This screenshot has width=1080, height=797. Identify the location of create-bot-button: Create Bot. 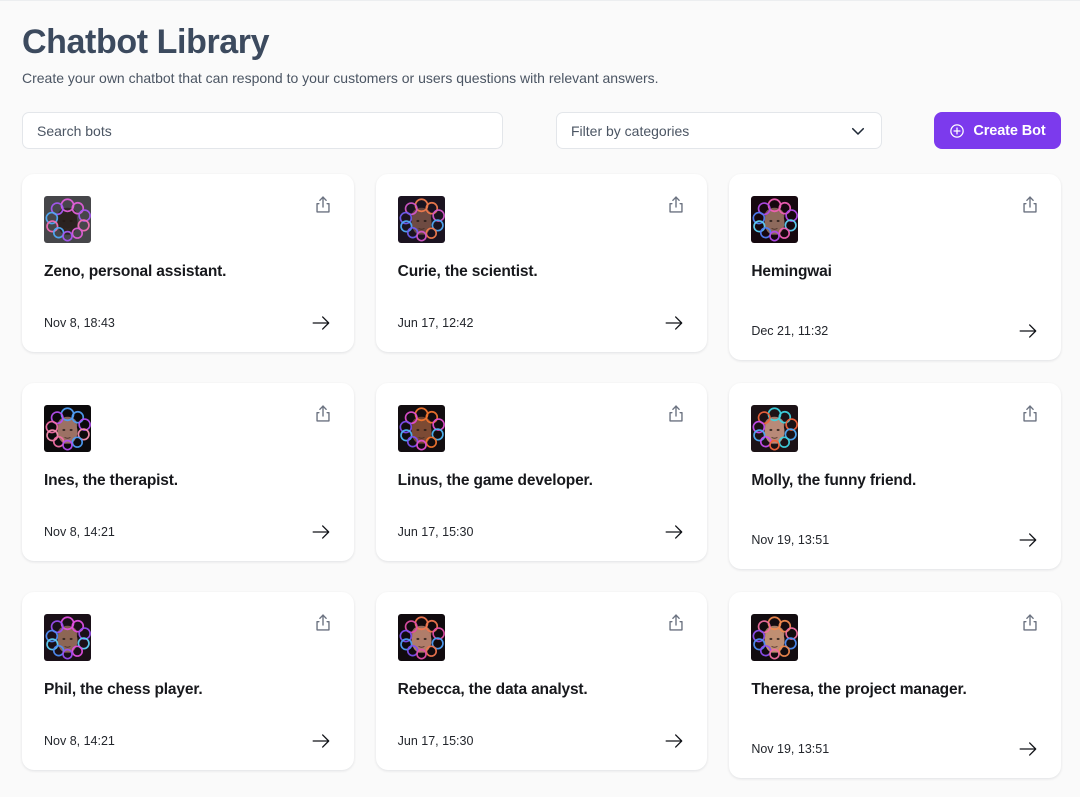
(997, 130).